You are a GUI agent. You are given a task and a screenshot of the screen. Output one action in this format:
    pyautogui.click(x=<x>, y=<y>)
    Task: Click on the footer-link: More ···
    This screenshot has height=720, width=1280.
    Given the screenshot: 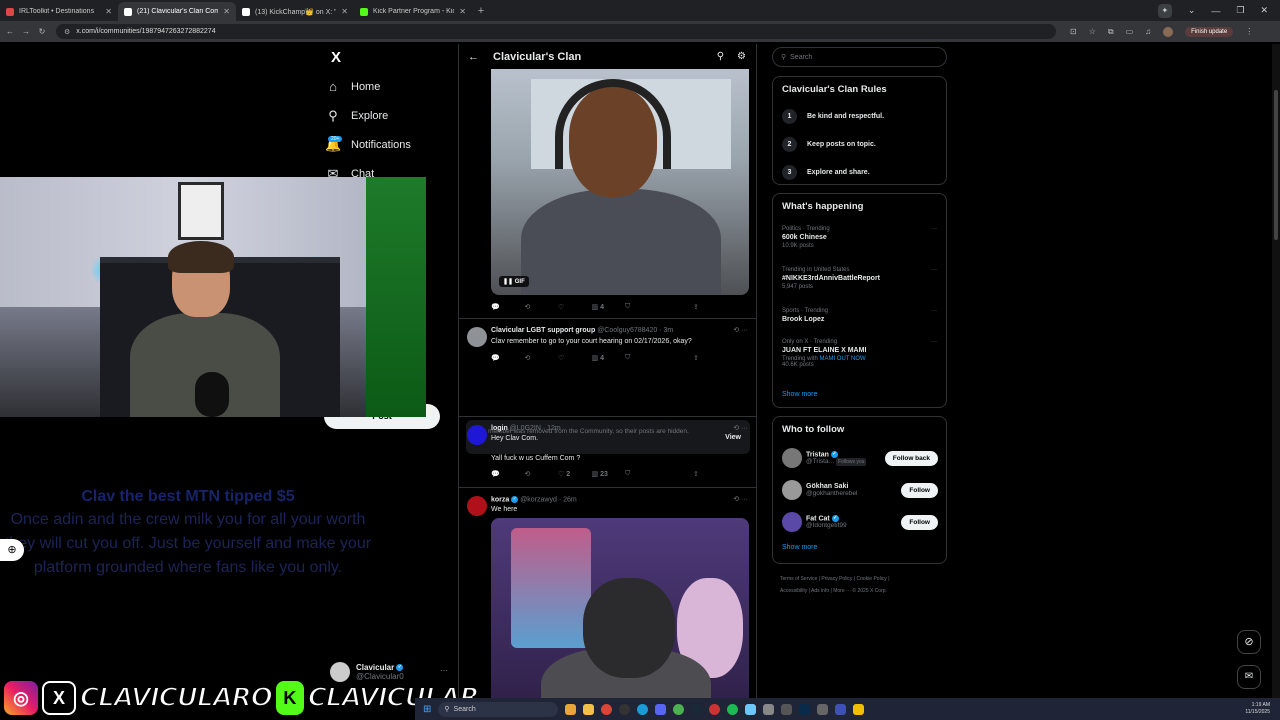 What is the action you would take?
    pyautogui.click(x=842, y=591)
    